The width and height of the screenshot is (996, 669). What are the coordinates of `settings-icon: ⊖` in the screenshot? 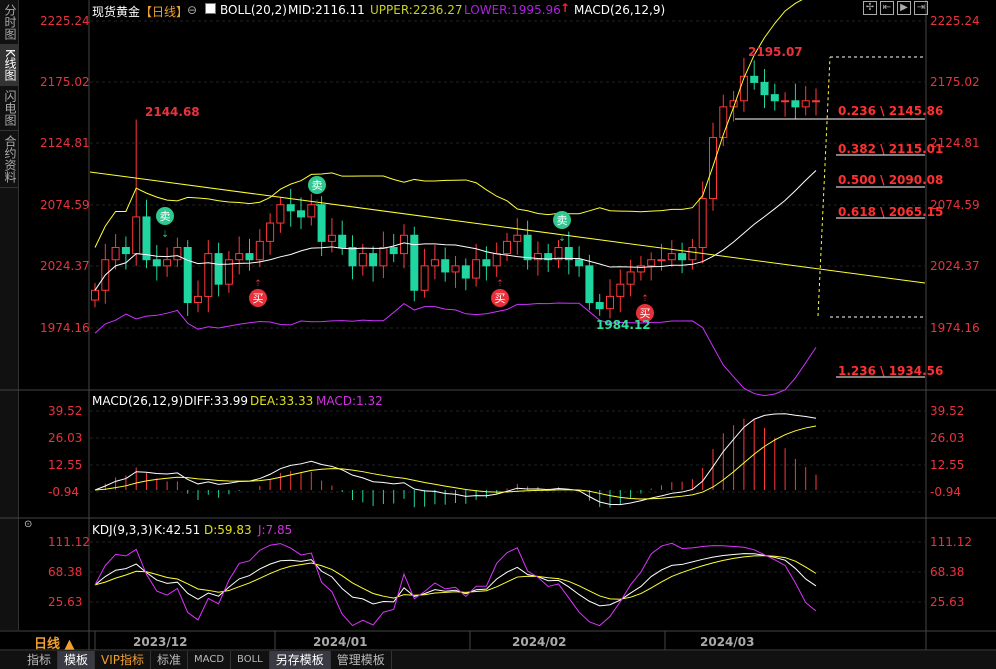 It's located at (192, 10).